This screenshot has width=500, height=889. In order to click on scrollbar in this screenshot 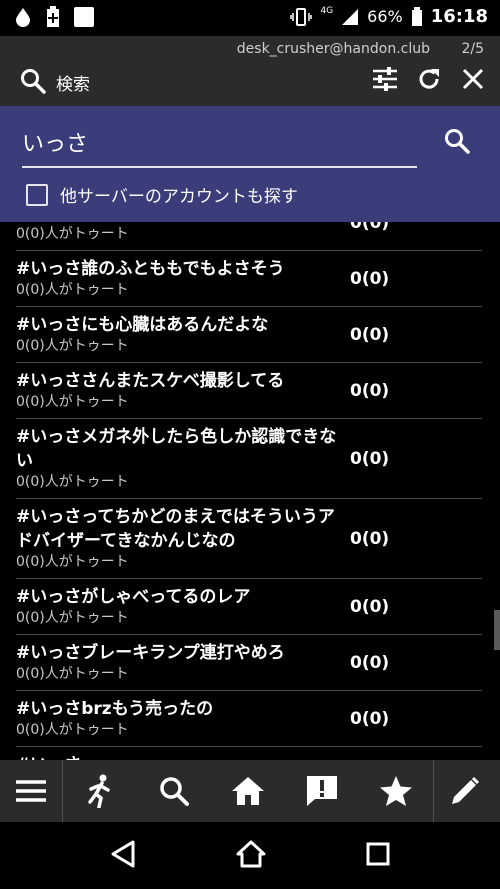, I will do `click(497, 630)`.